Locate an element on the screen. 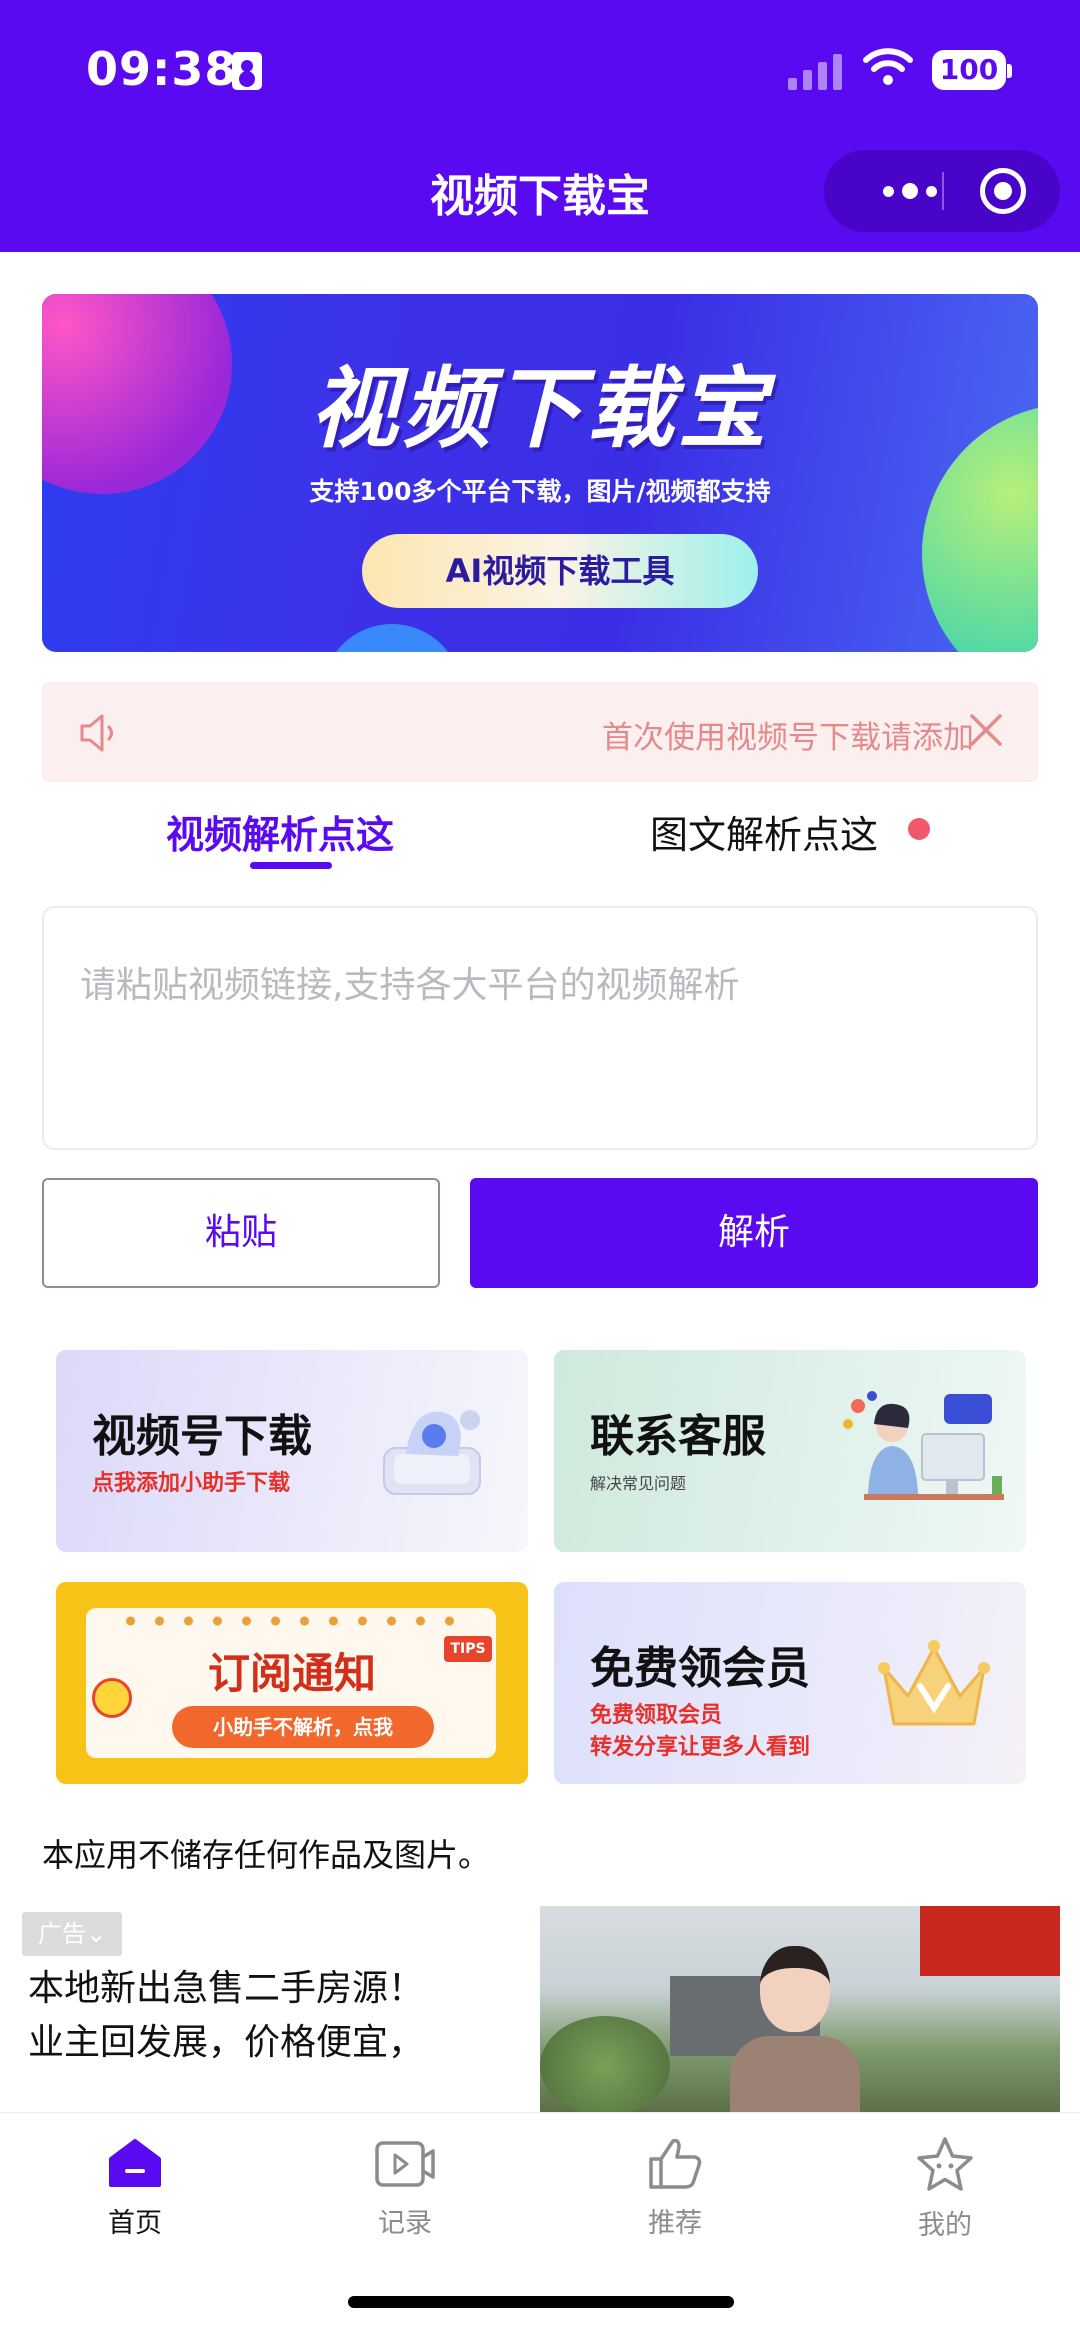 The image size is (1080, 2337). card-subscribe-notify: 订阅通知 小助手不解析，点我 TIPS is located at coordinates (292, 1683).